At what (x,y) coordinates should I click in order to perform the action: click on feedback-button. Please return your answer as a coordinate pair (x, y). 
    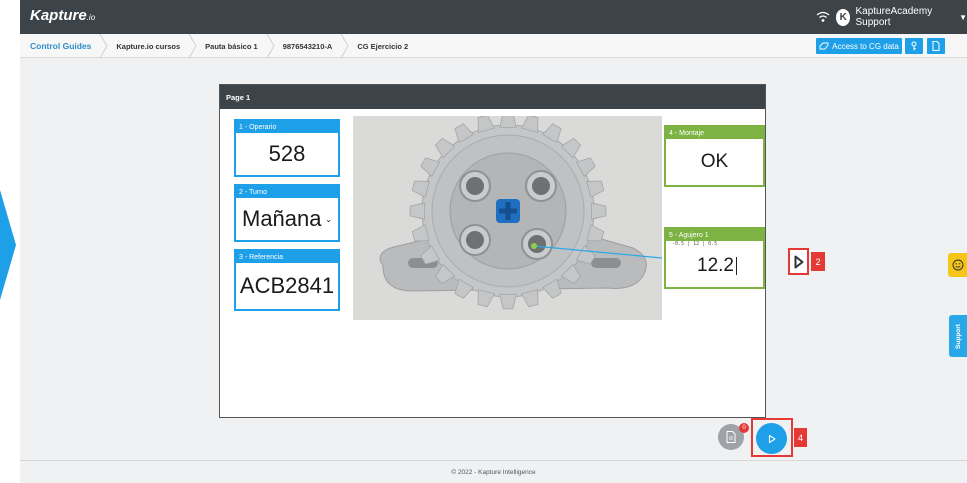
    Looking at the image, I should click on (957, 265).